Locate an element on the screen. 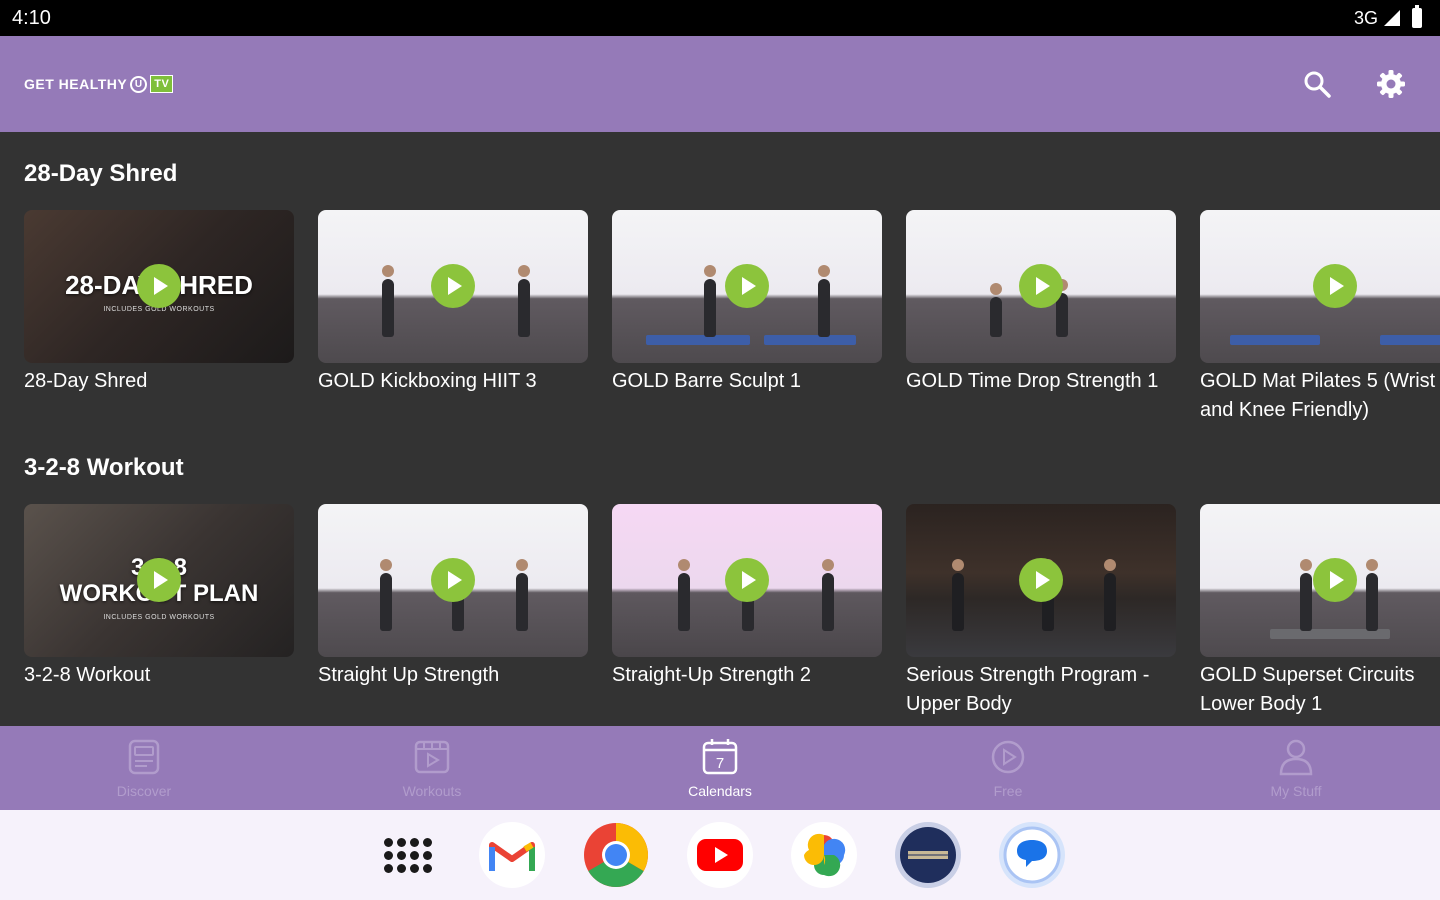  app-drawer-icon is located at coordinates (408, 855).